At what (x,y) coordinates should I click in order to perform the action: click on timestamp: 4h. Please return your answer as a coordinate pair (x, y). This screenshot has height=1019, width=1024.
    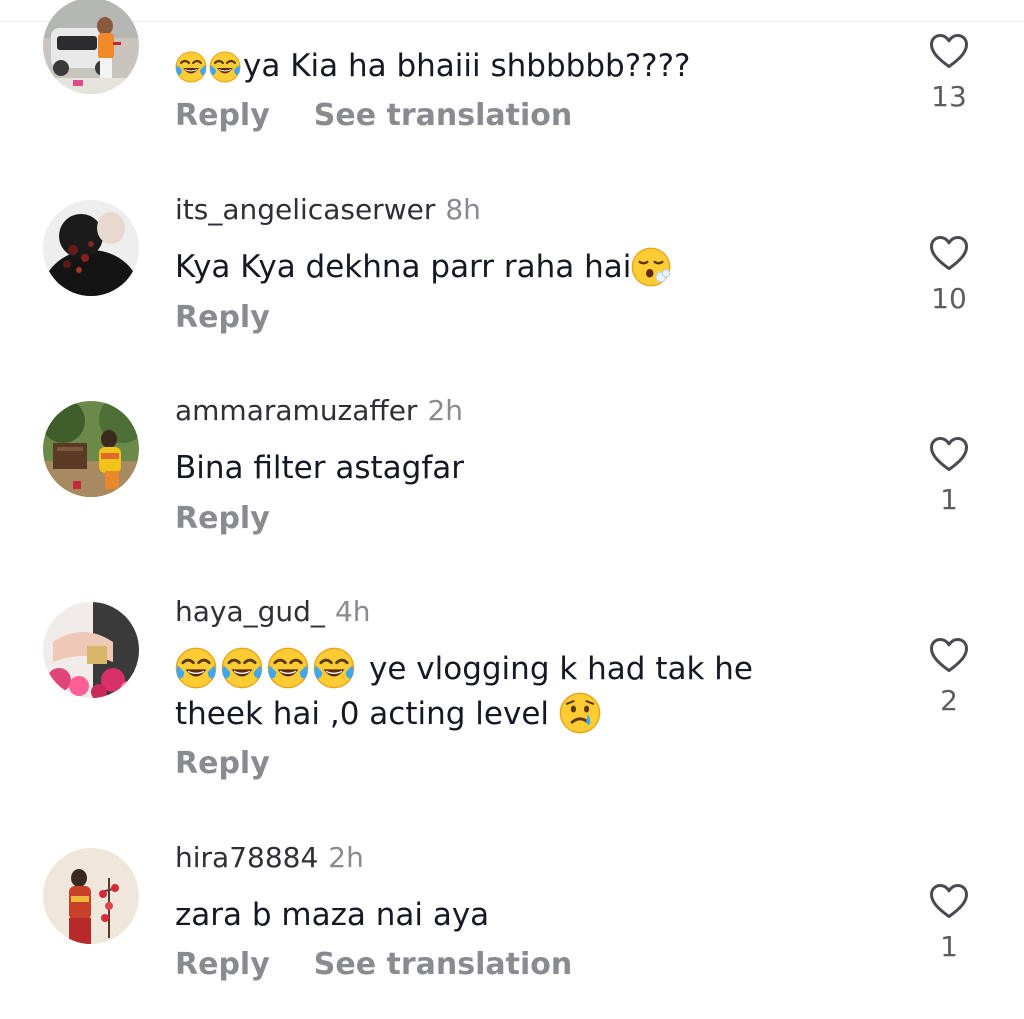
    Looking at the image, I should click on (352, 611).